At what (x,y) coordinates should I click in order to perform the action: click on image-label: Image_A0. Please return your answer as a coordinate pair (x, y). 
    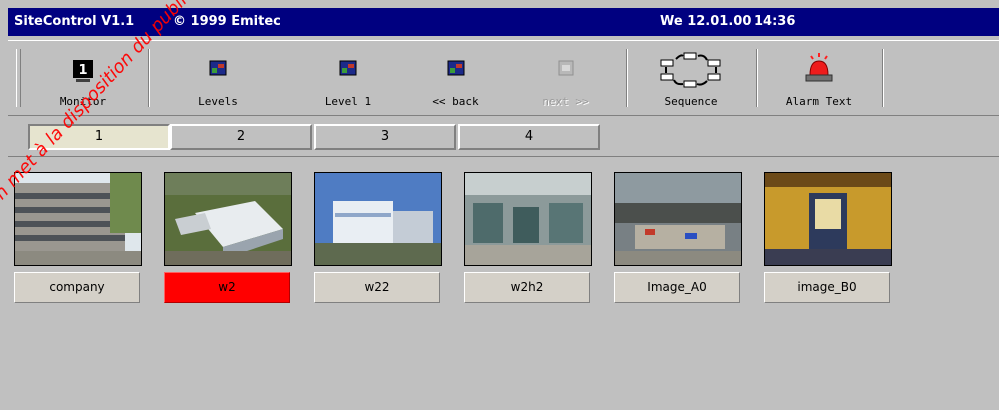
    Looking at the image, I should click on (677, 287).